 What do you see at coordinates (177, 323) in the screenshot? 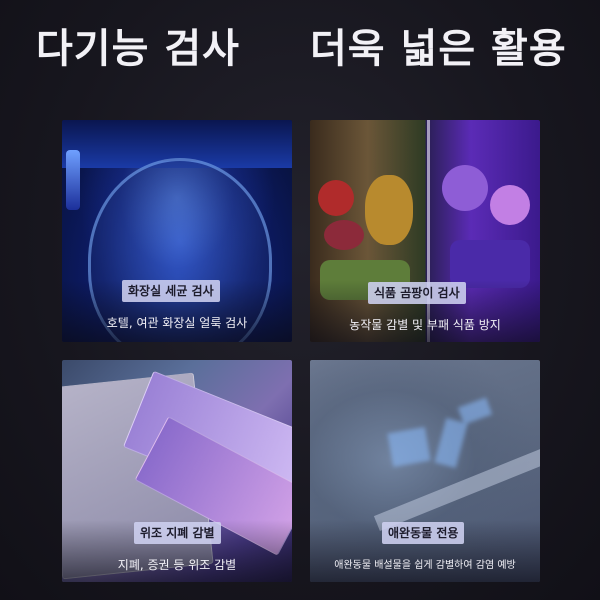
I see `card-caption: 호텔, 여관 화장실 얼룩 검사` at bounding box center [177, 323].